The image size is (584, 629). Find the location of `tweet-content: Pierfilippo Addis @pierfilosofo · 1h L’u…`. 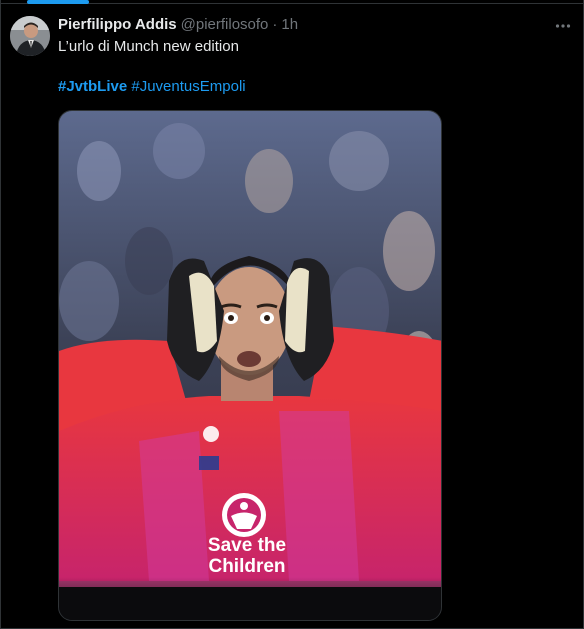

tweet-content: Pierfilippo Addis @pierfilosofo · 1h L’u… is located at coordinates (308, 56).